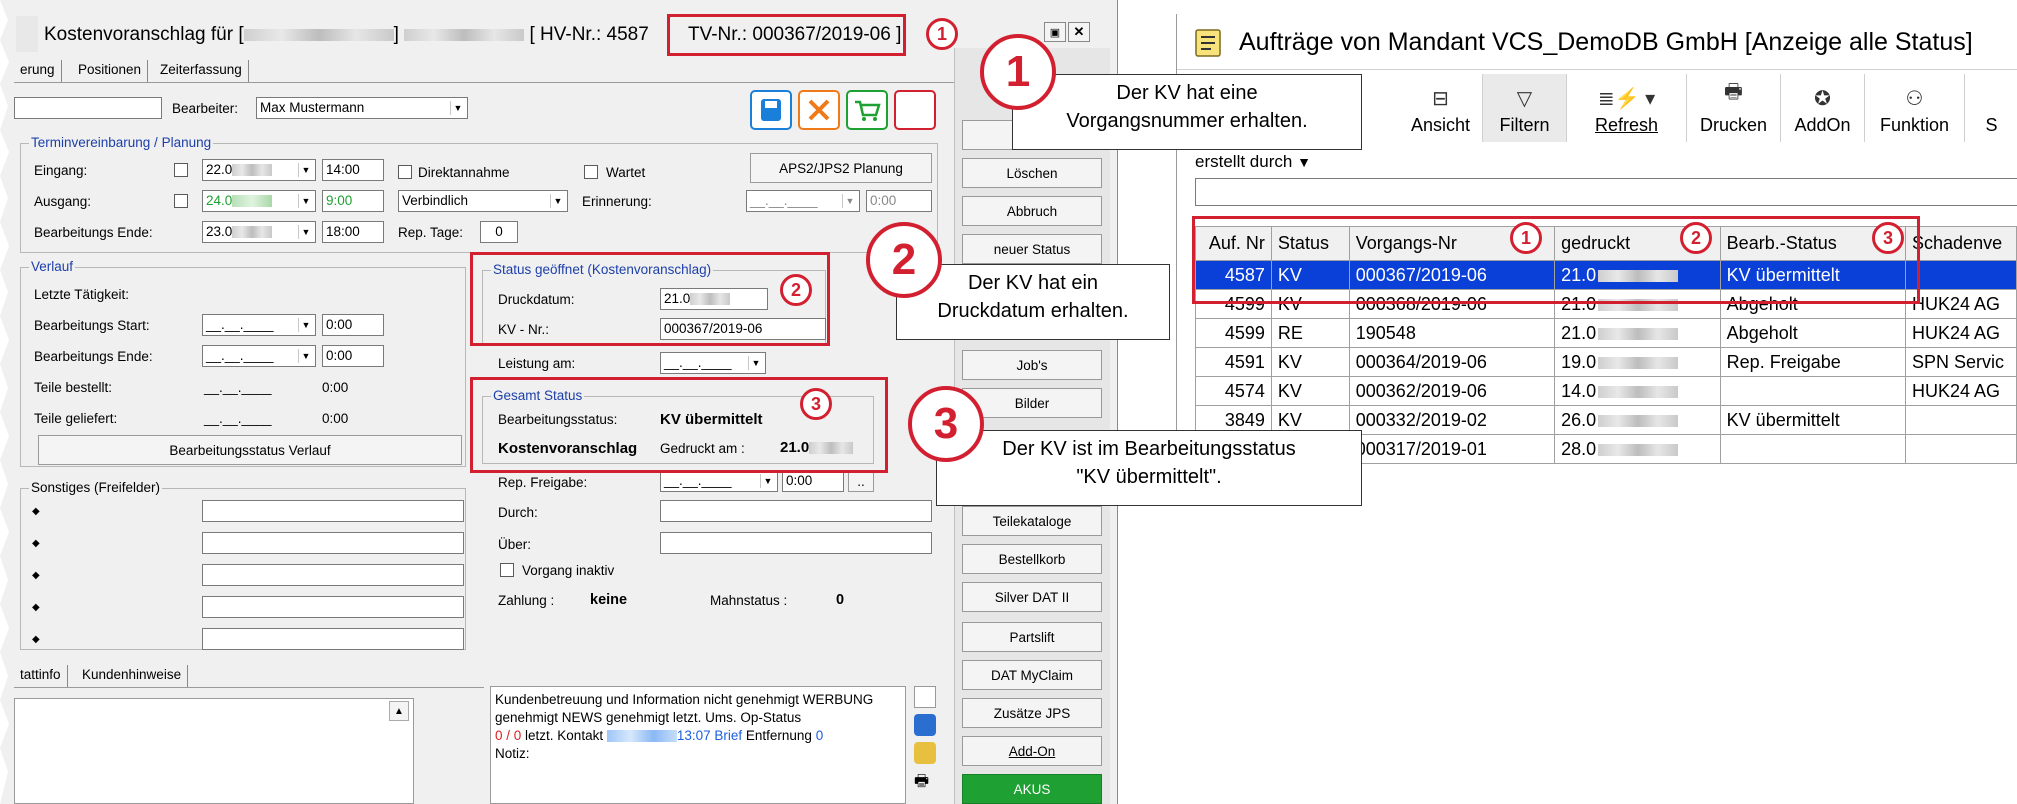 The image size is (2017, 804). Describe the element at coordinates (507, 570) in the screenshot. I see `vorgang-inaktiv-checkbox` at that location.